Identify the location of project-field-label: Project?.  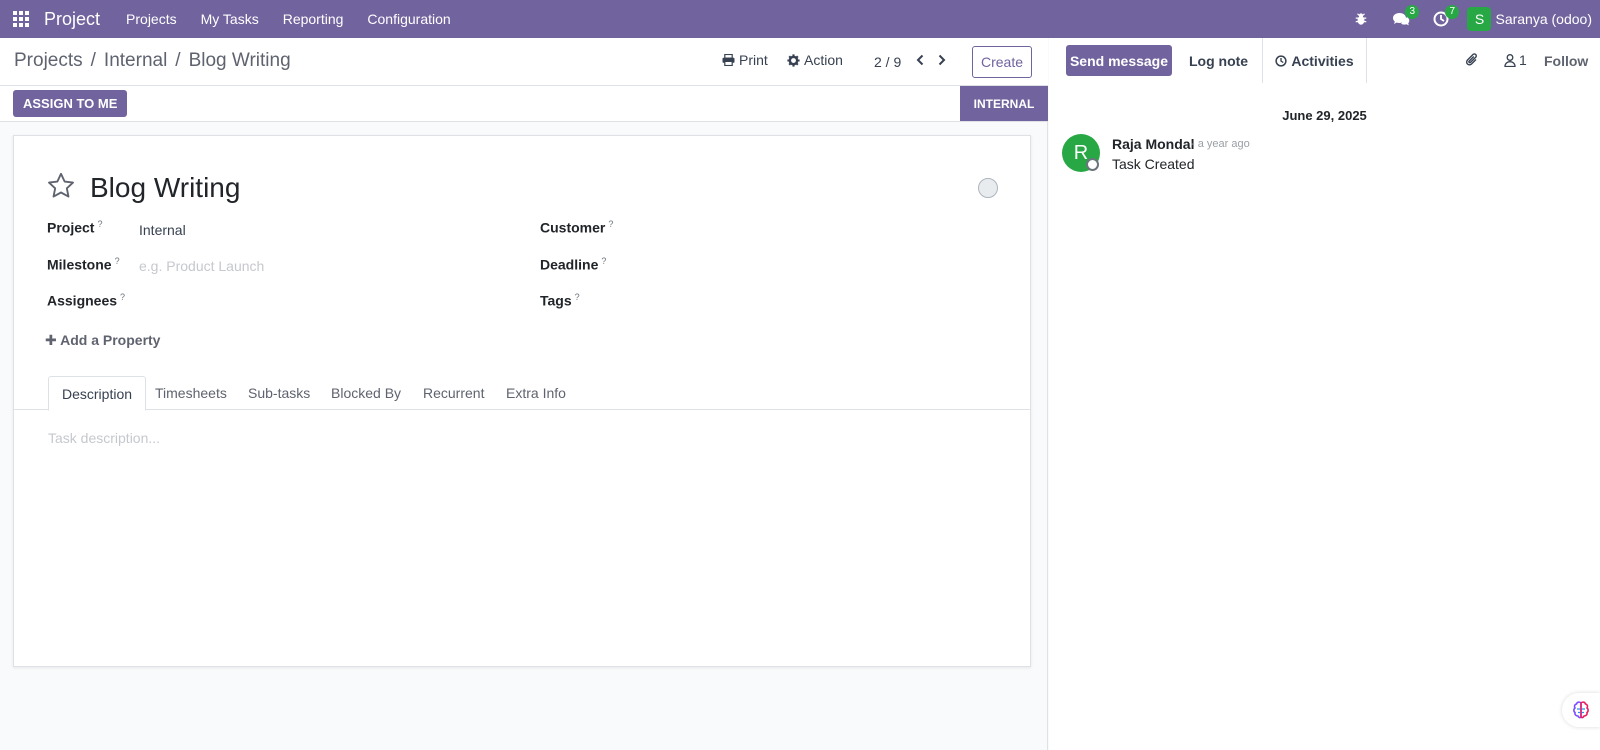
(74, 227).